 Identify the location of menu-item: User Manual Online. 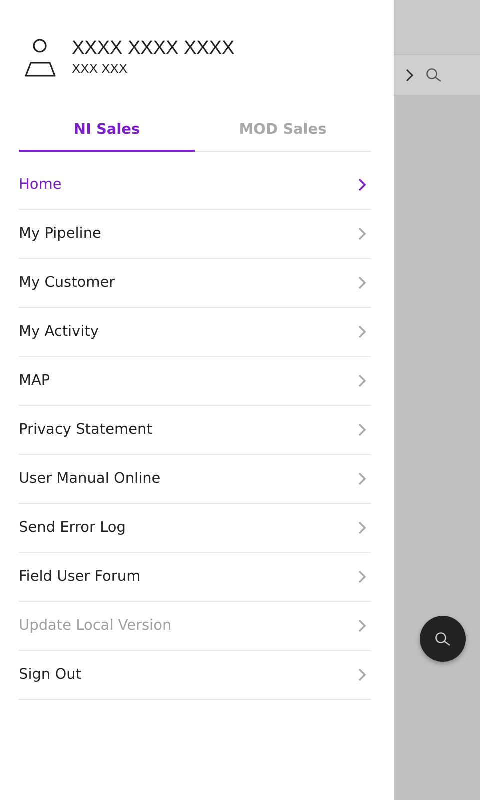
(195, 479).